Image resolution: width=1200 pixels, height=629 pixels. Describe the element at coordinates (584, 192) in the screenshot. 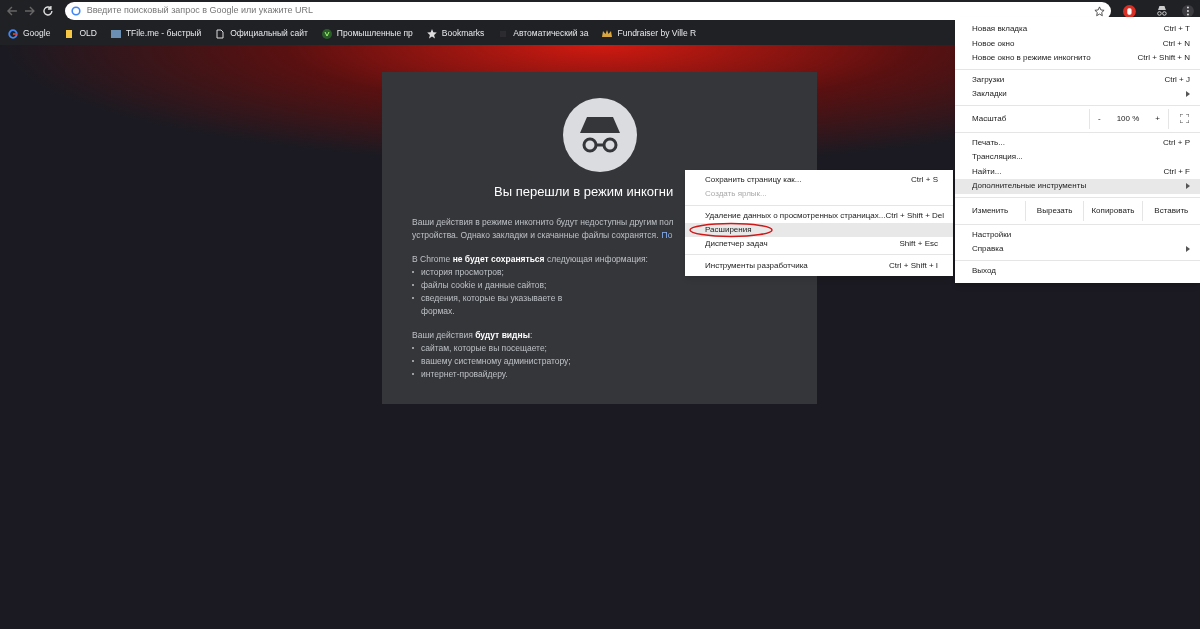

I see `page-title: Вы перешли в режим инкогни` at that location.